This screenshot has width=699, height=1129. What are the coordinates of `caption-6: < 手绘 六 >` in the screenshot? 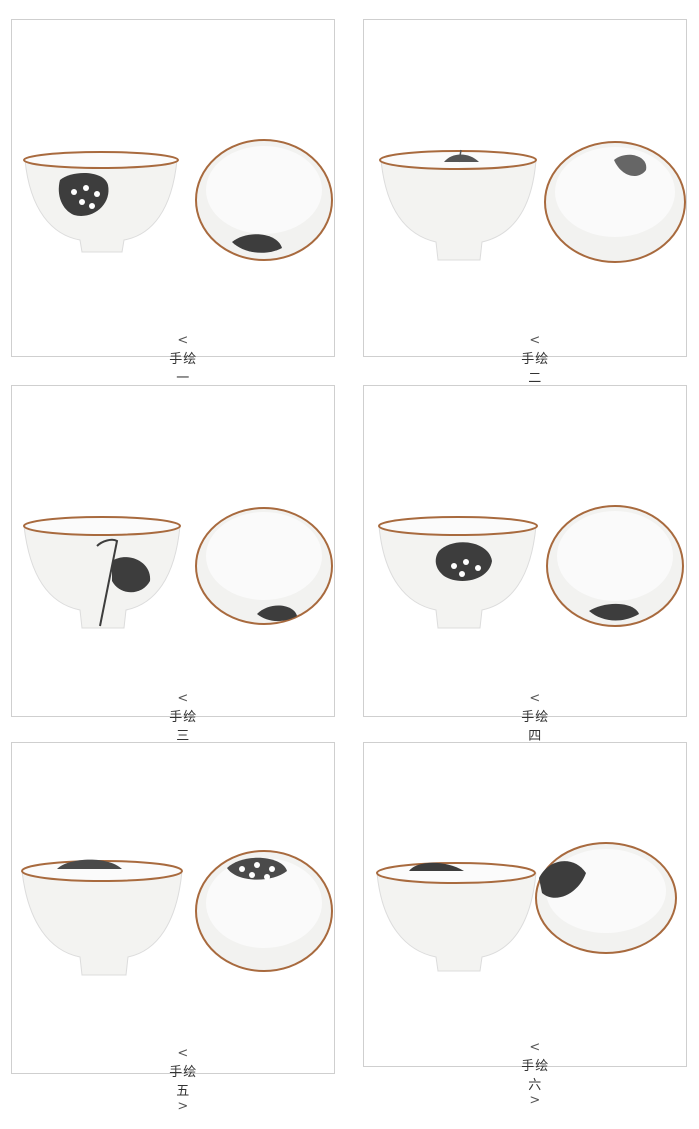 It's located at (525, 1074).